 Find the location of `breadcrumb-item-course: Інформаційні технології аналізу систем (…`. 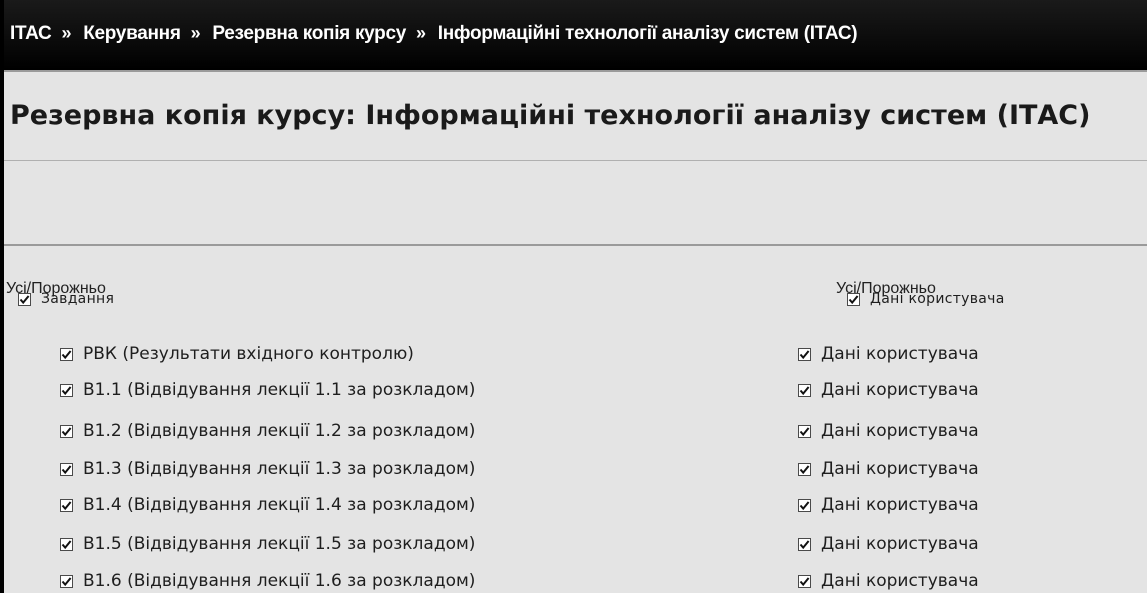

breadcrumb-item-course: Інформаційні технології аналізу систем (… is located at coordinates (647, 33).